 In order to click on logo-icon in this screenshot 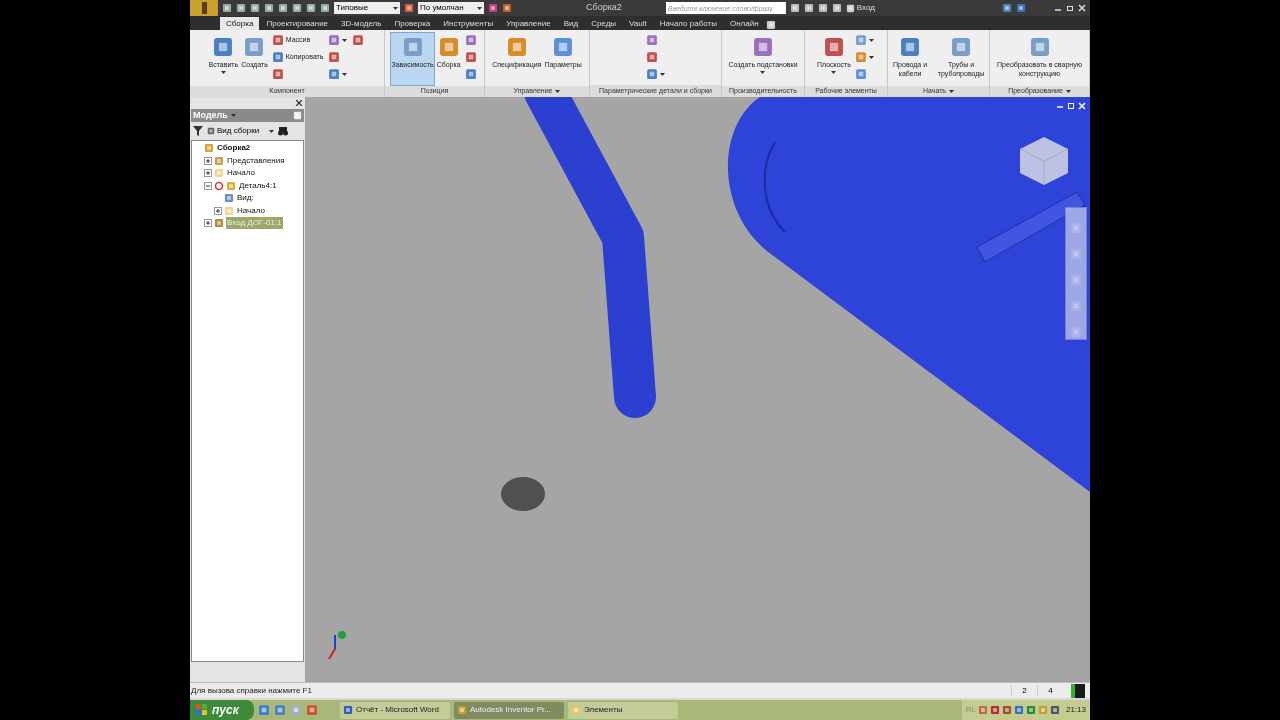, I will do `click(204, 8)`.